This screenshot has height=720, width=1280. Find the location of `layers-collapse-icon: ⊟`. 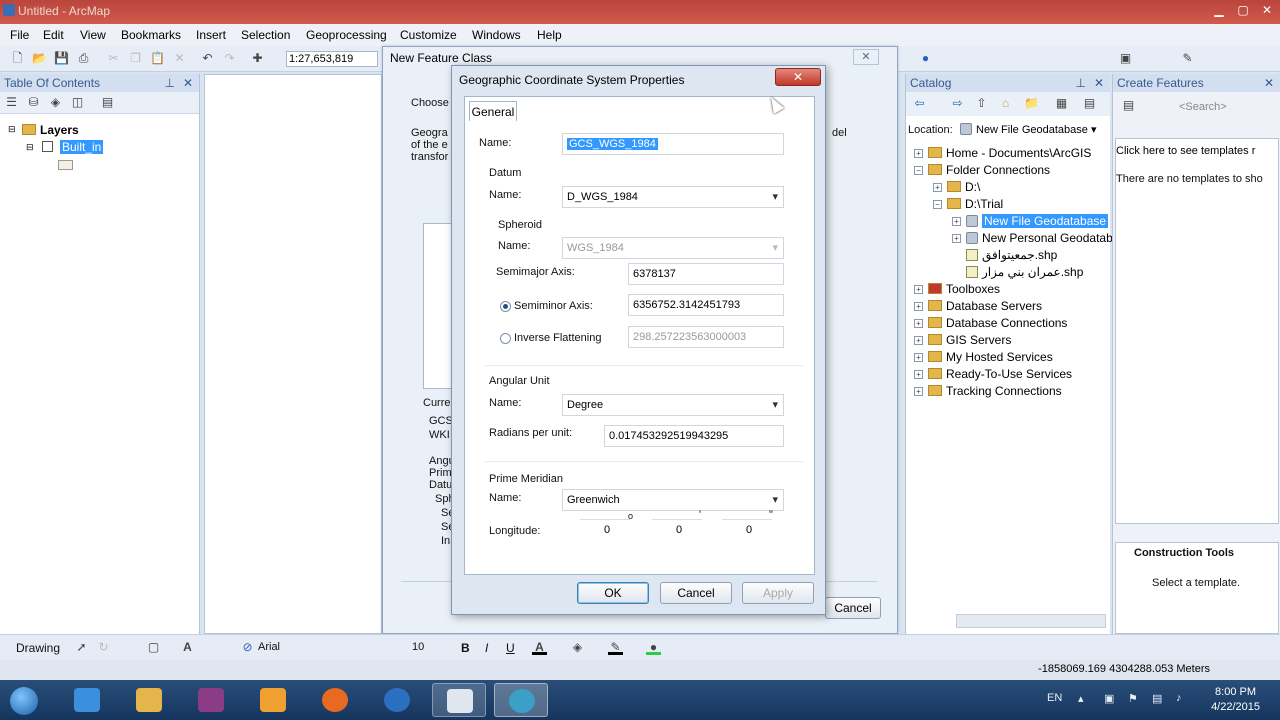

layers-collapse-icon: ⊟ is located at coordinates (12, 129).